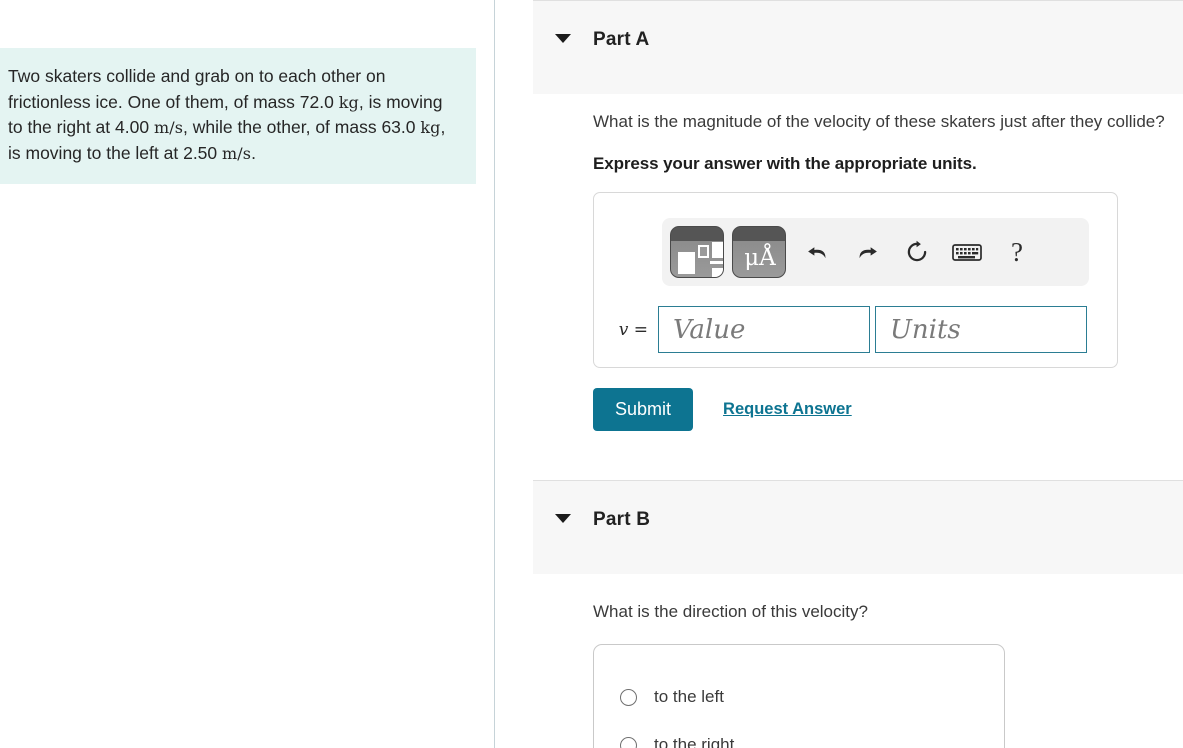  What do you see at coordinates (799, 734) in the screenshot?
I see `choice-option-to-the-right: to the right` at bounding box center [799, 734].